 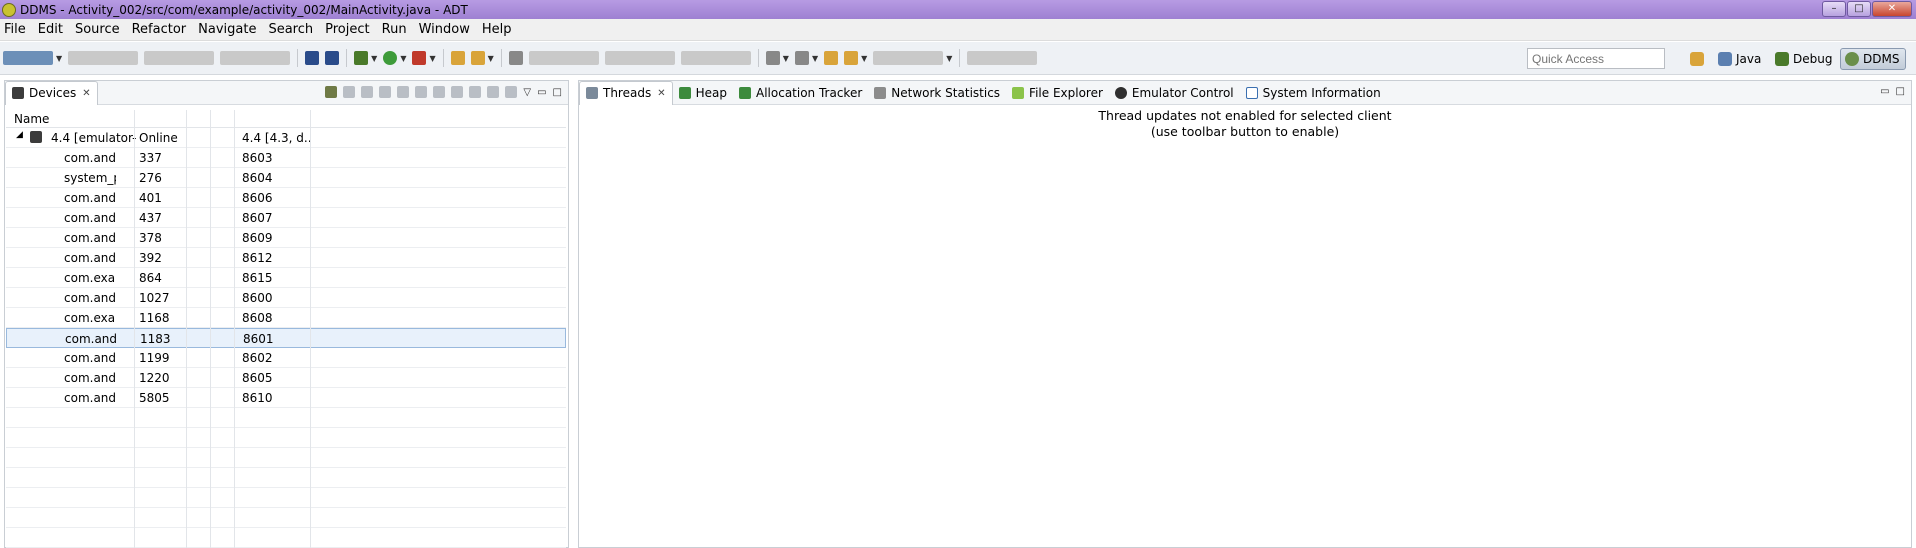 What do you see at coordinates (361, 58) in the screenshot?
I see `debug-bug-icon` at bounding box center [361, 58].